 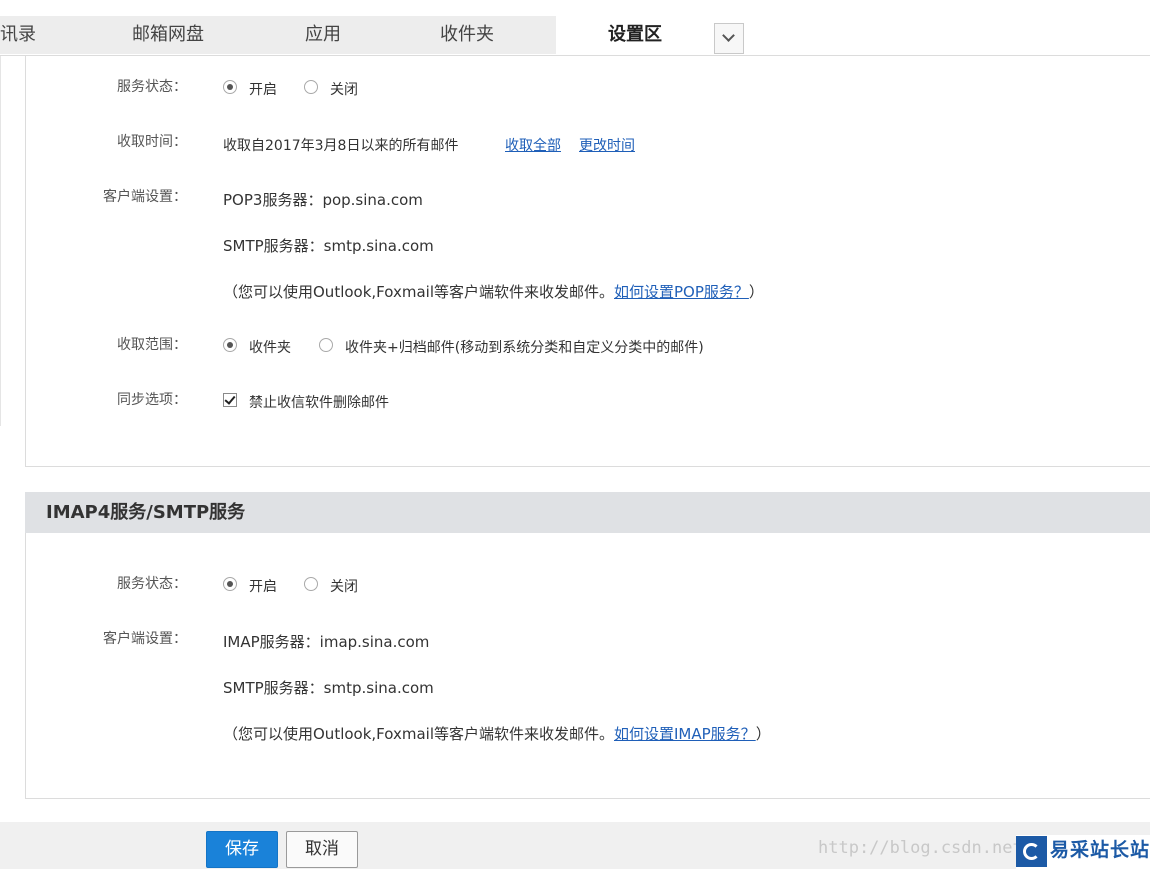 What do you see at coordinates (681, 292) in the screenshot?
I see `pop-help-link: 如何设置POP服务？` at bounding box center [681, 292].